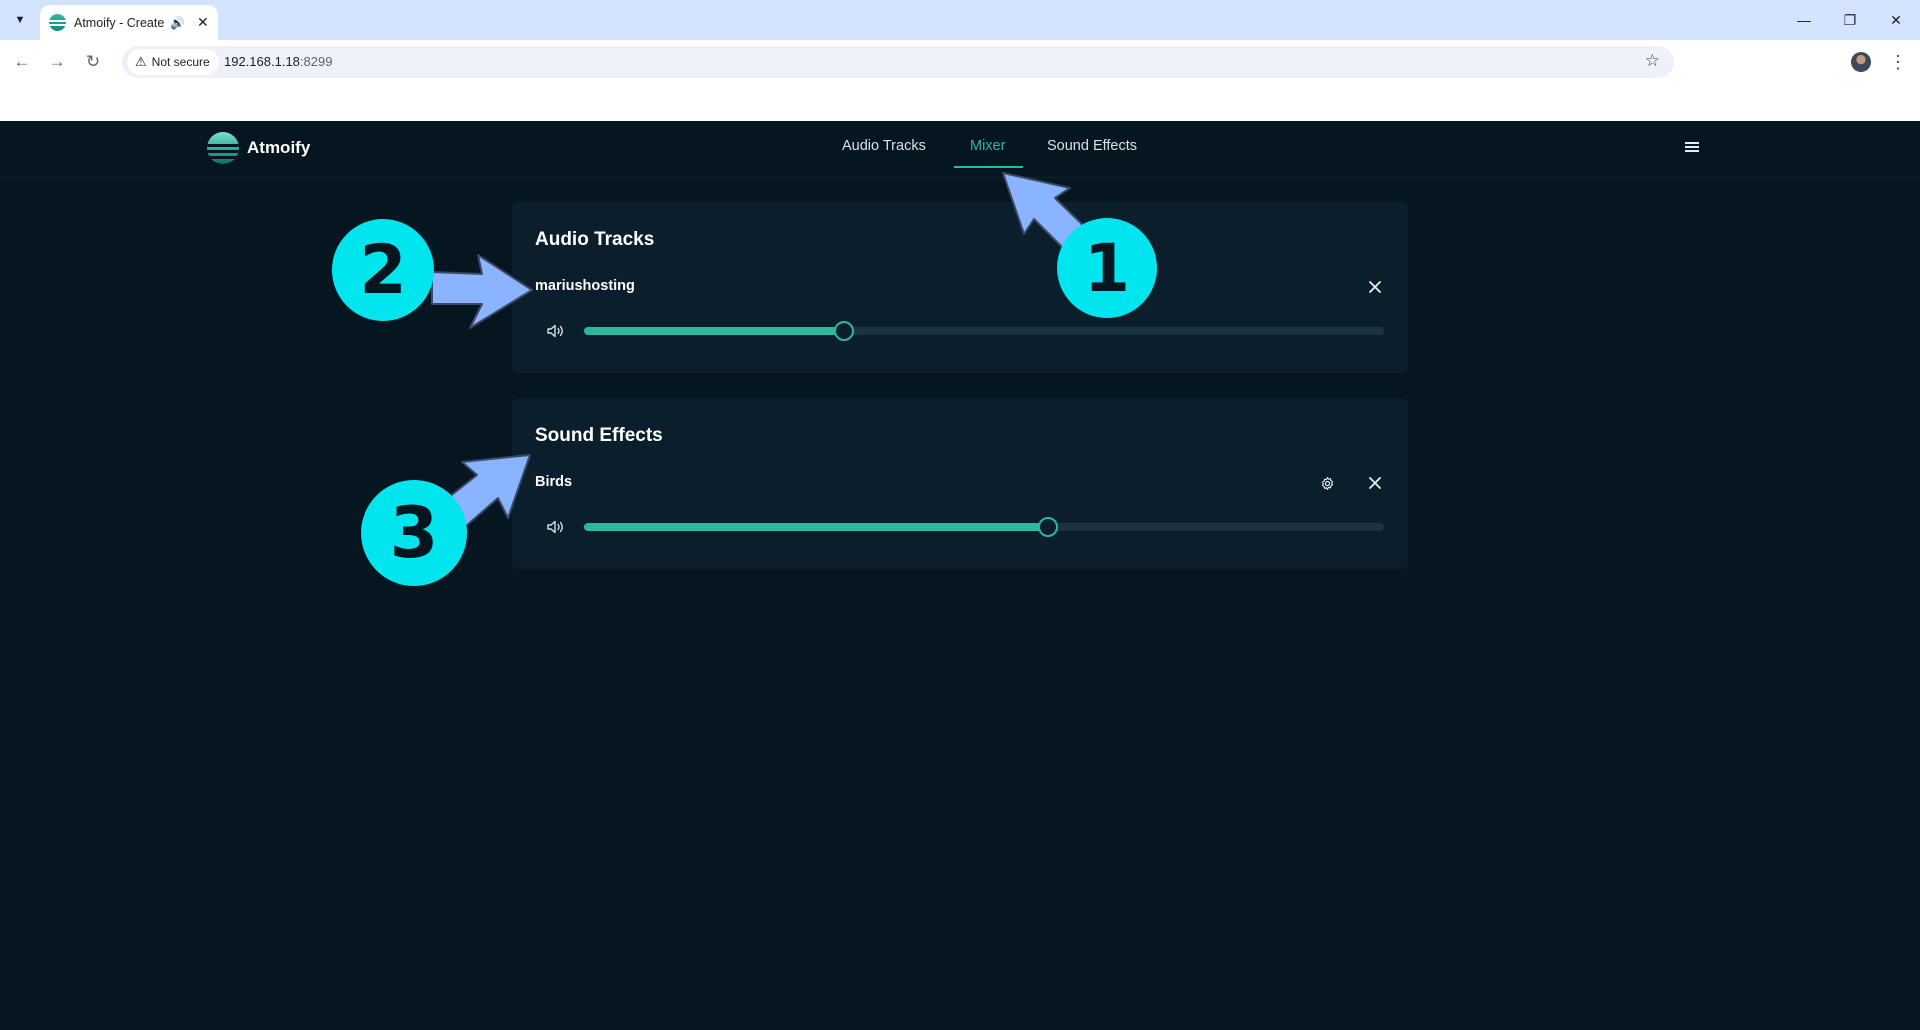  I want to click on remove-track-close-icon, so click(1375, 287).